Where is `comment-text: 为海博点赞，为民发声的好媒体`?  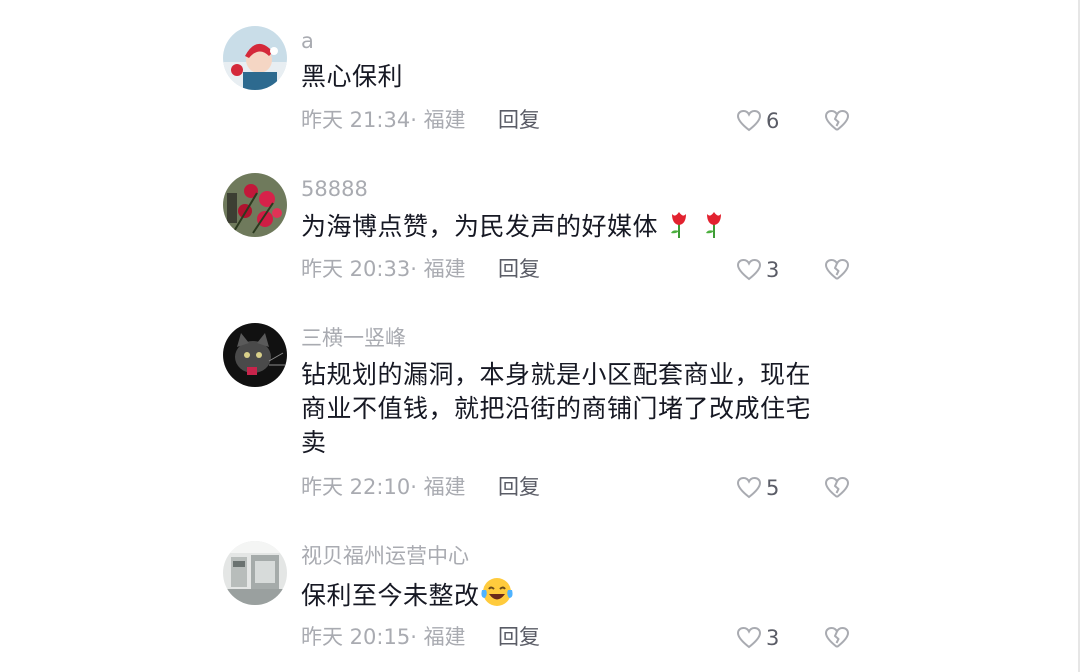 comment-text: 为海博点赞，为民发声的好媒体 is located at coordinates (571, 228).